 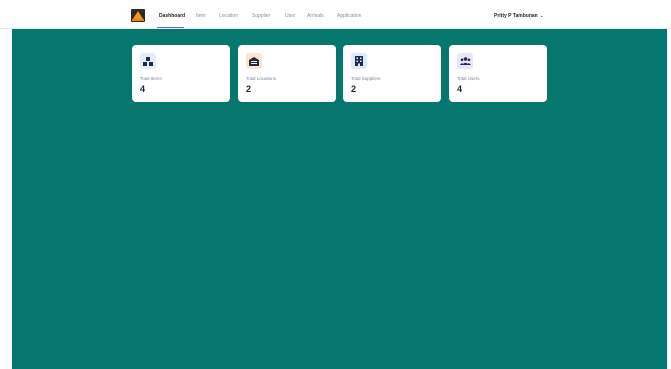 What do you see at coordinates (148, 61) in the screenshot?
I see `boxes-icon` at bounding box center [148, 61].